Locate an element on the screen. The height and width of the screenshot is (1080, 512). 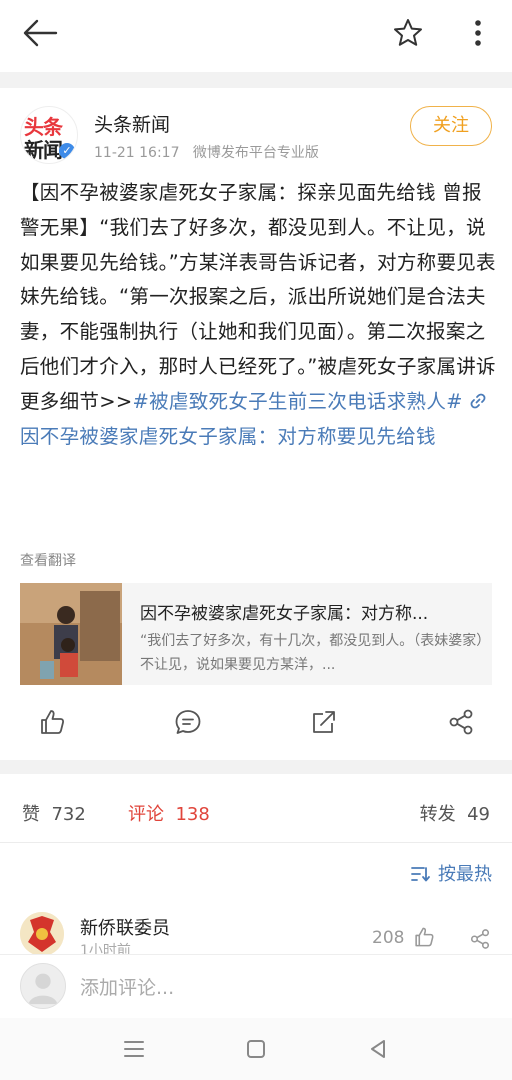
logo-text-bottom: 新闻 is located at coordinates (43, 150).